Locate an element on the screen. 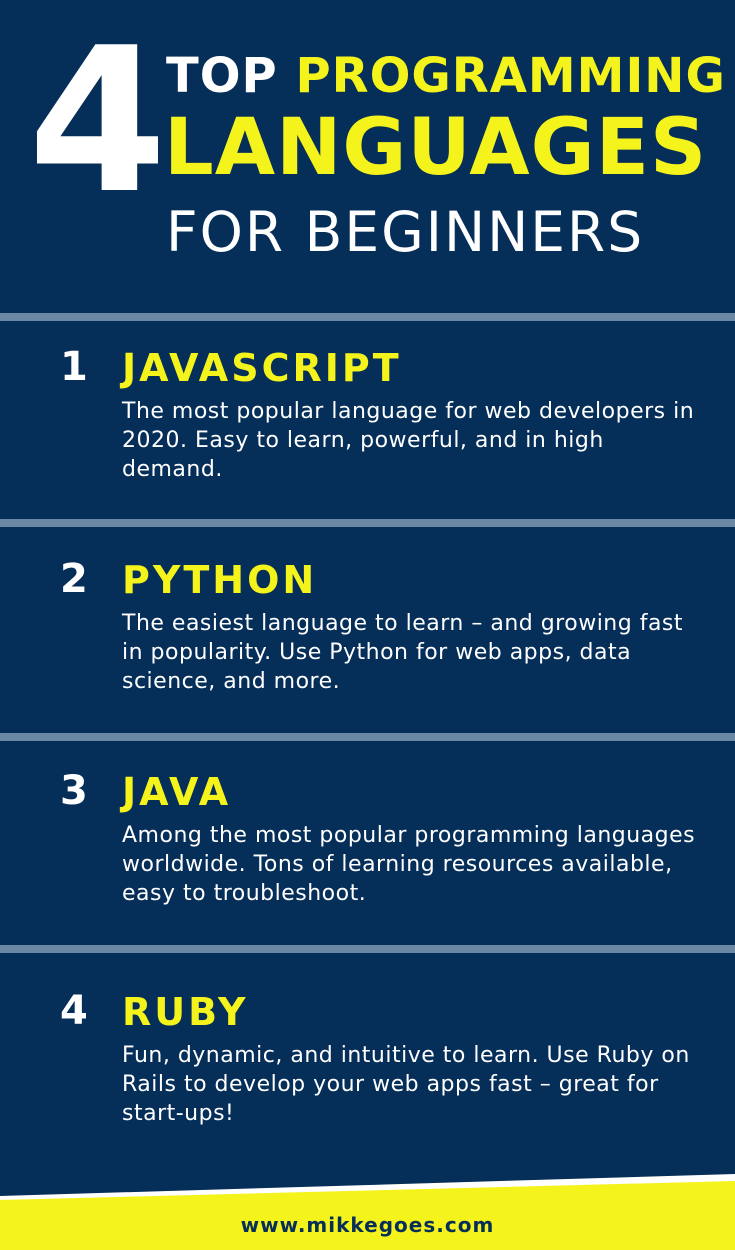  item-title: PYTHON is located at coordinates (220, 580).